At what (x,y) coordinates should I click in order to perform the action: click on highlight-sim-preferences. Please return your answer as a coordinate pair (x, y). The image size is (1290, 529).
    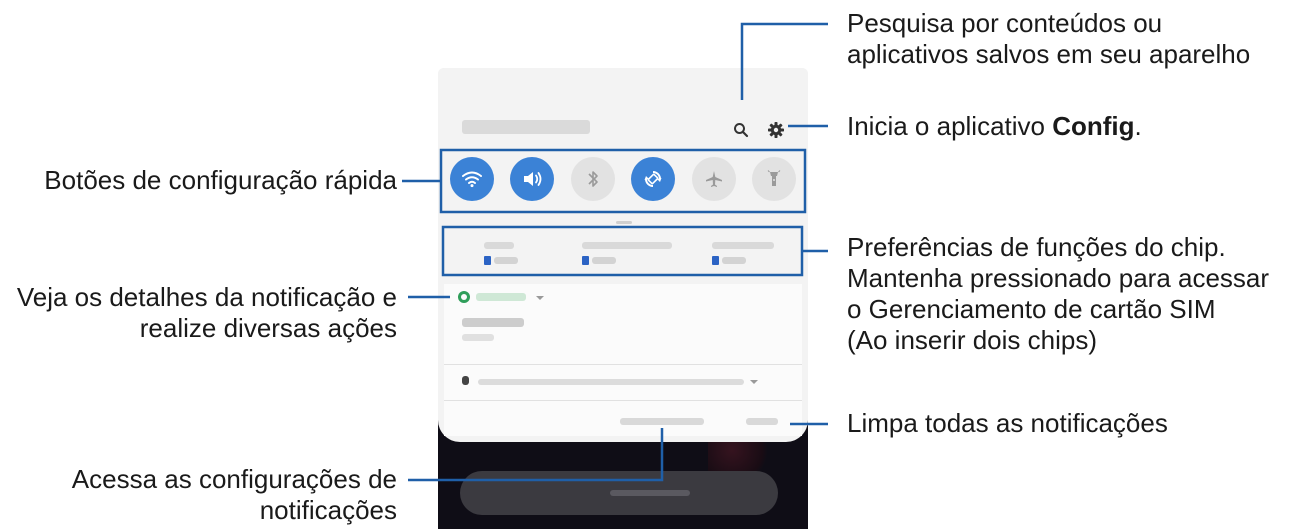
    Looking at the image, I should click on (622, 251).